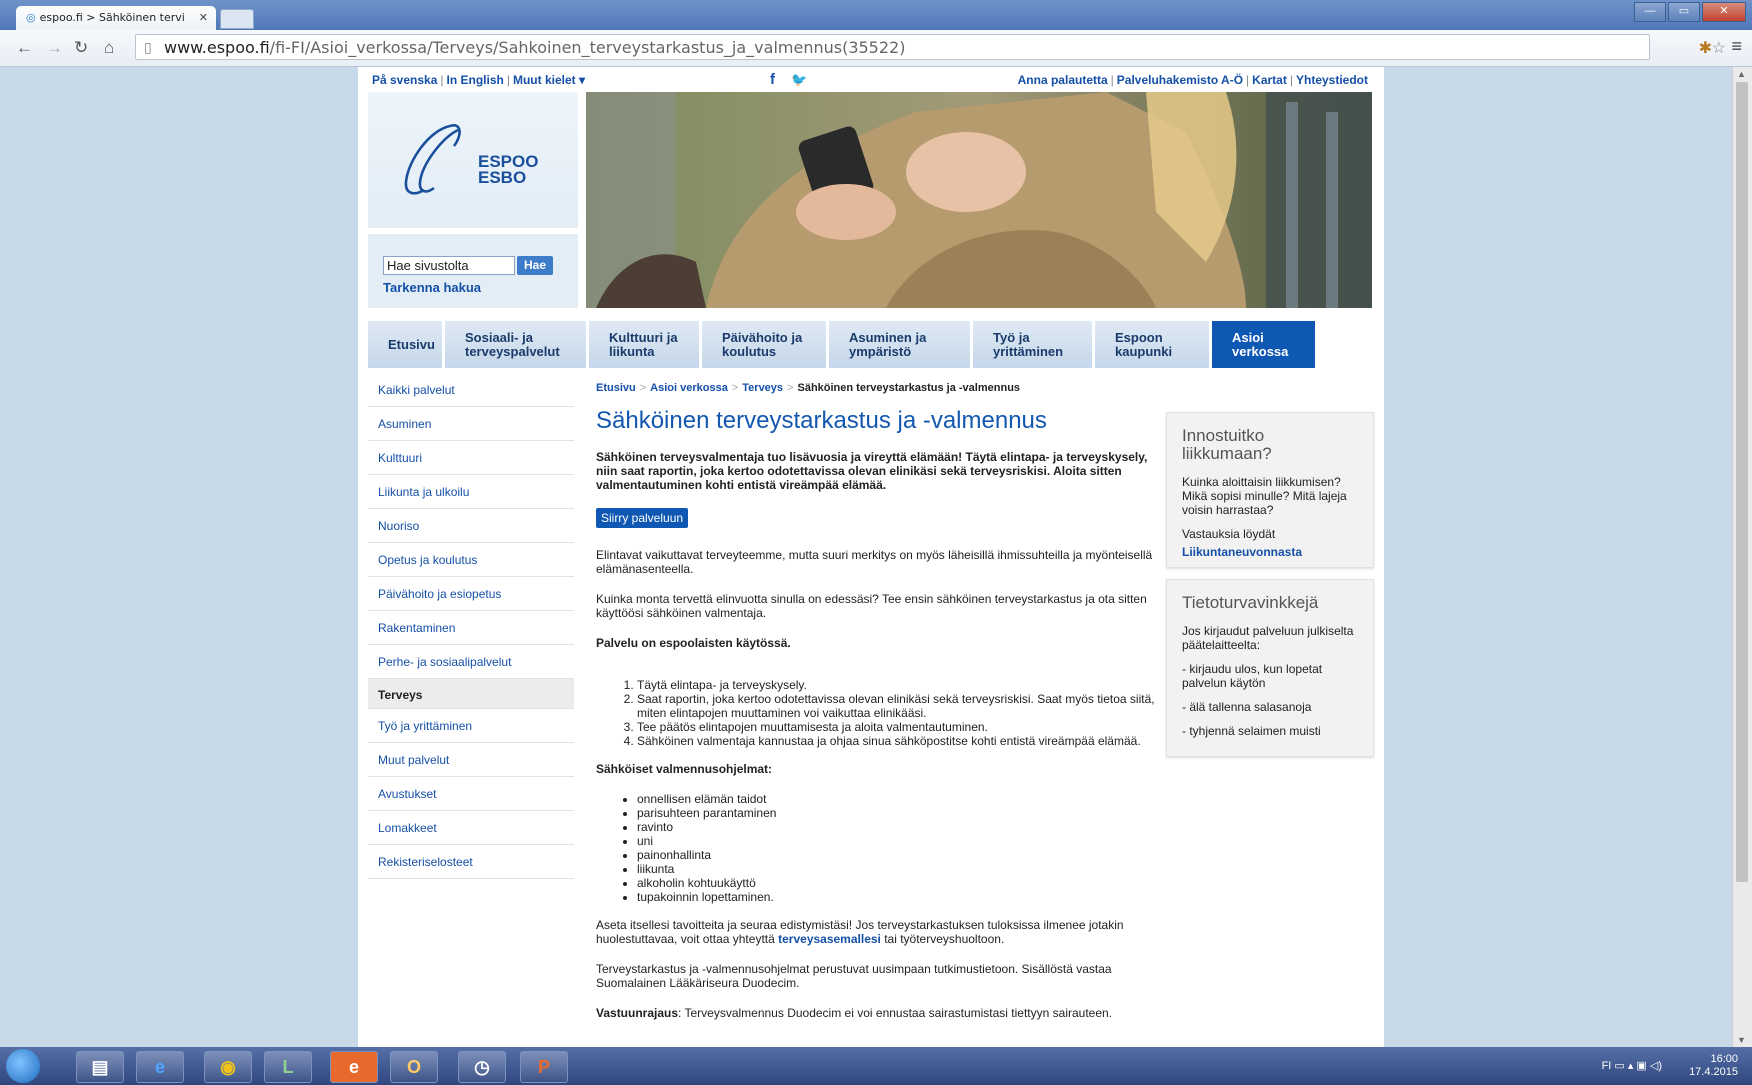 The width and height of the screenshot is (1752, 1085). I want to click on system-clock: 16:00 17.4.2015, so click(1713, 1066).